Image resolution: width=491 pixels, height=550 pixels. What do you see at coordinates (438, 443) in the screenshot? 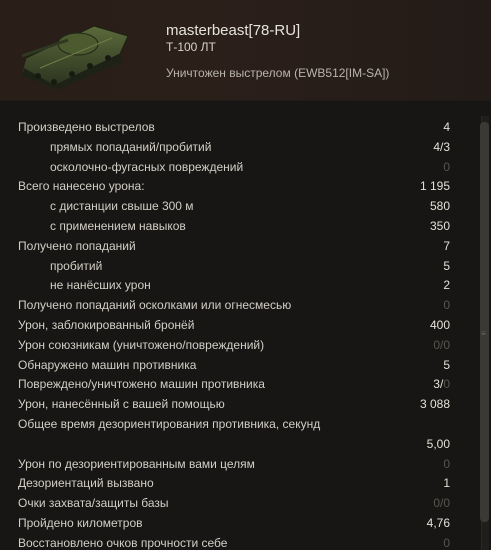
I see `stat-value: 5,00` at bounding box center [438, 443].